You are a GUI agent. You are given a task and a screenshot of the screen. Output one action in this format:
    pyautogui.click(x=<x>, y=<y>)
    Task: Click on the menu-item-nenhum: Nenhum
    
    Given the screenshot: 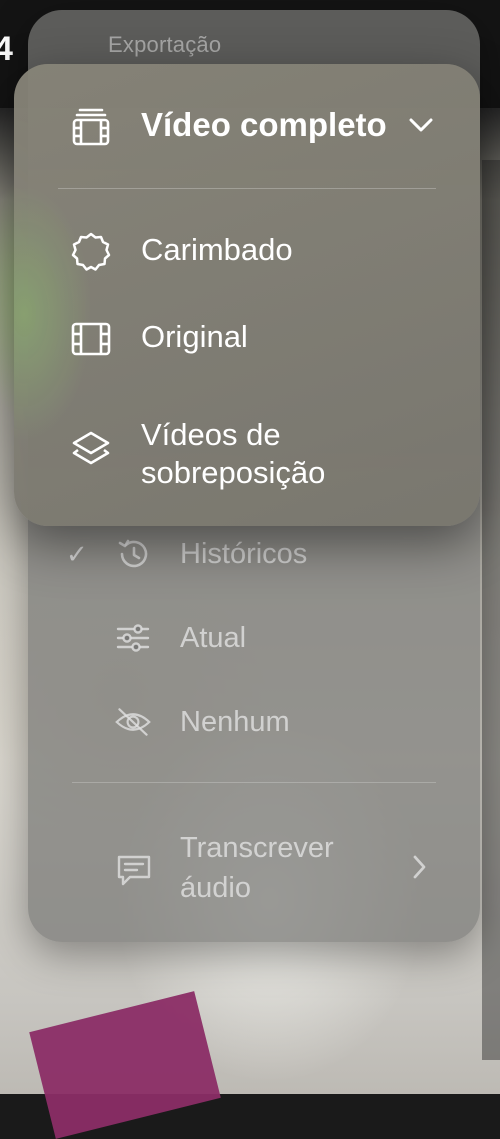 What is the action you would take?
    pyautogui.click(x=254, y=722)
    